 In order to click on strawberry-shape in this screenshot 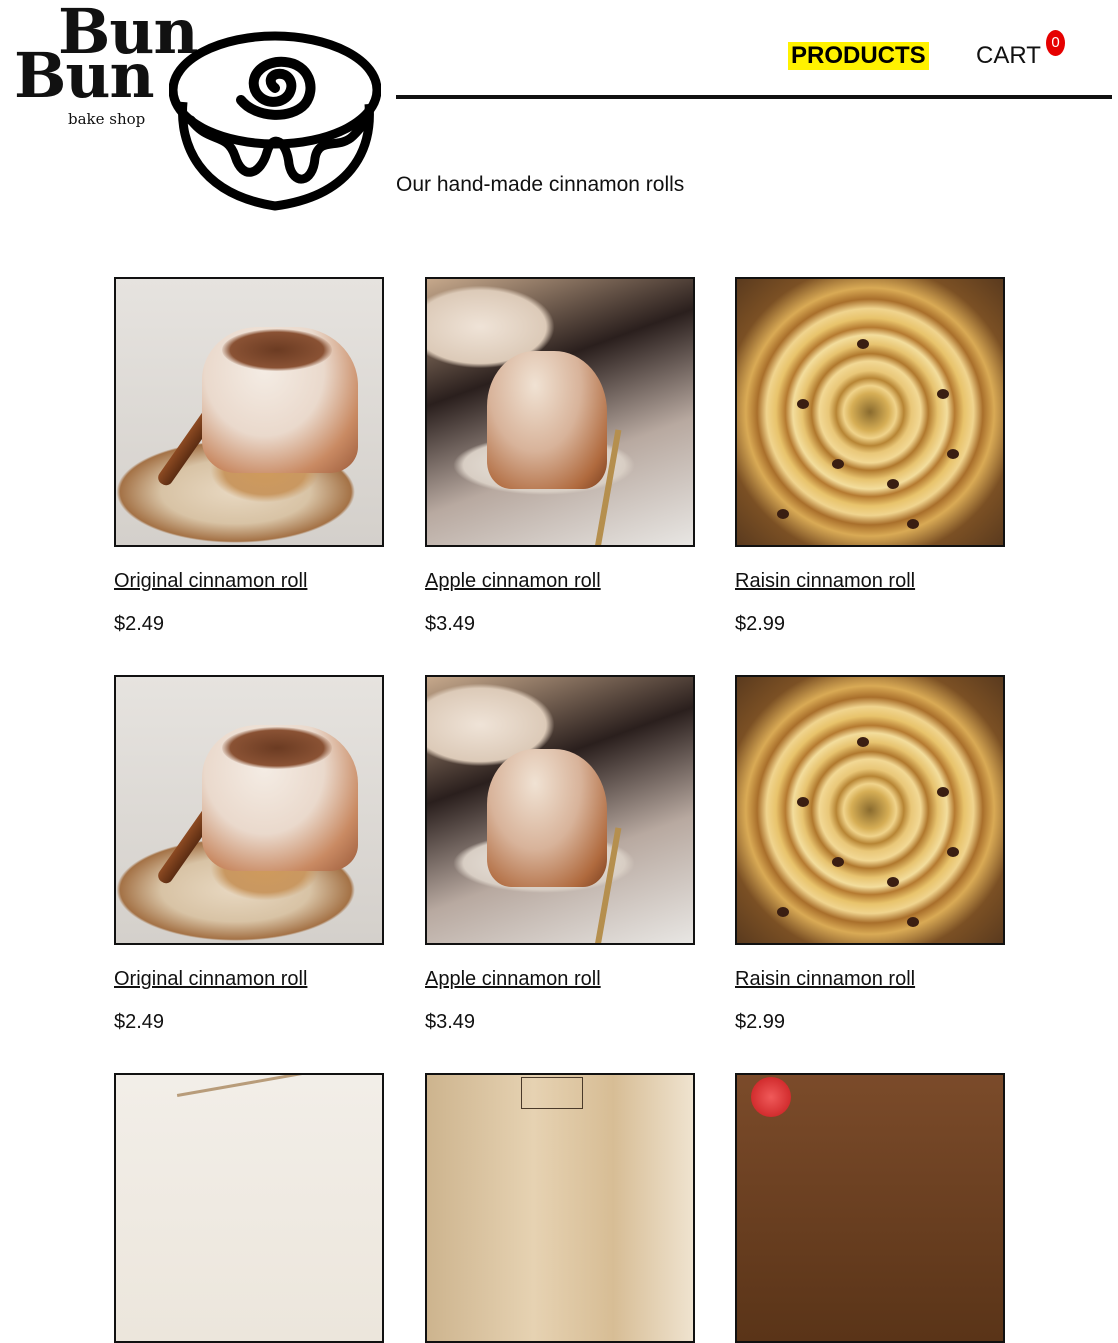, I will do `click(771, 1097)`.